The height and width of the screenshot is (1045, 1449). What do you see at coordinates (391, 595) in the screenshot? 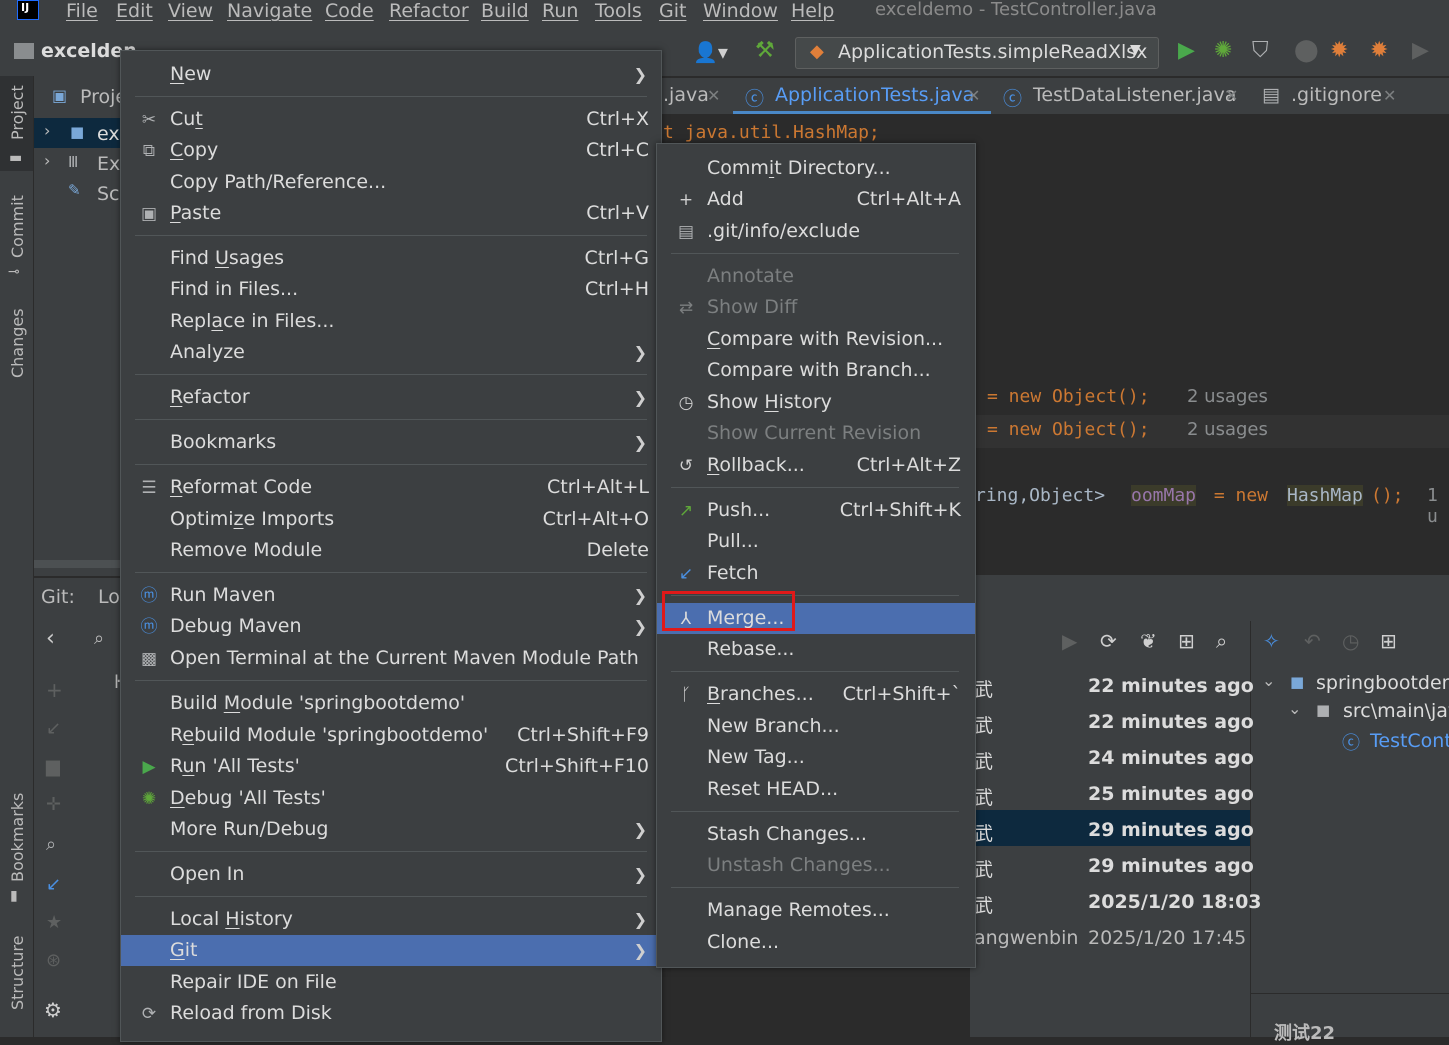
I see `menu-item-run-maven: ⓜ Run Maven ❯` at bounding box center [391, 595].